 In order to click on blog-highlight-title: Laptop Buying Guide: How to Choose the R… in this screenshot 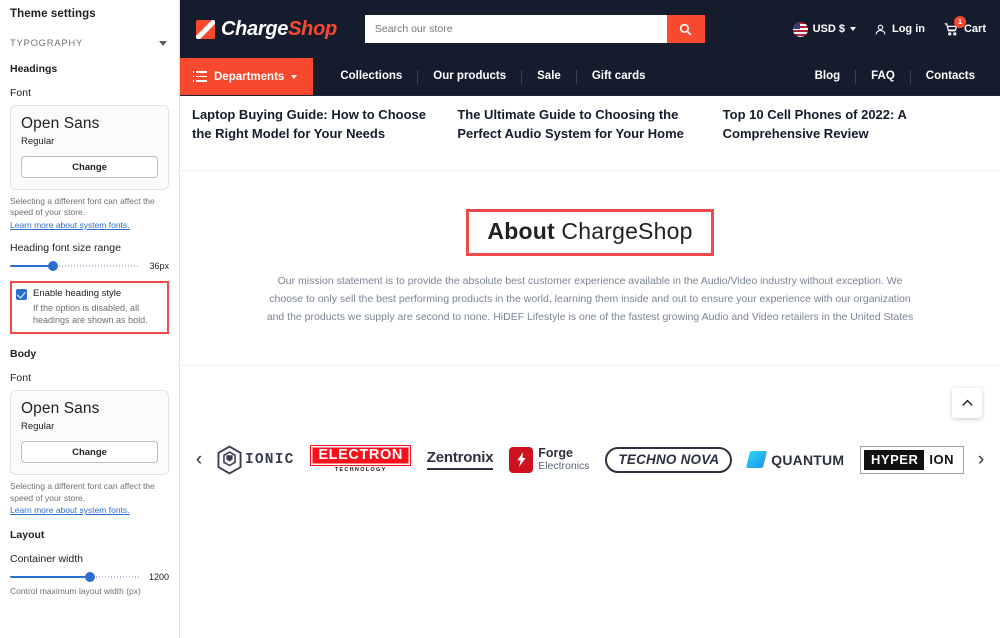, I will do `click(319, 125)`.